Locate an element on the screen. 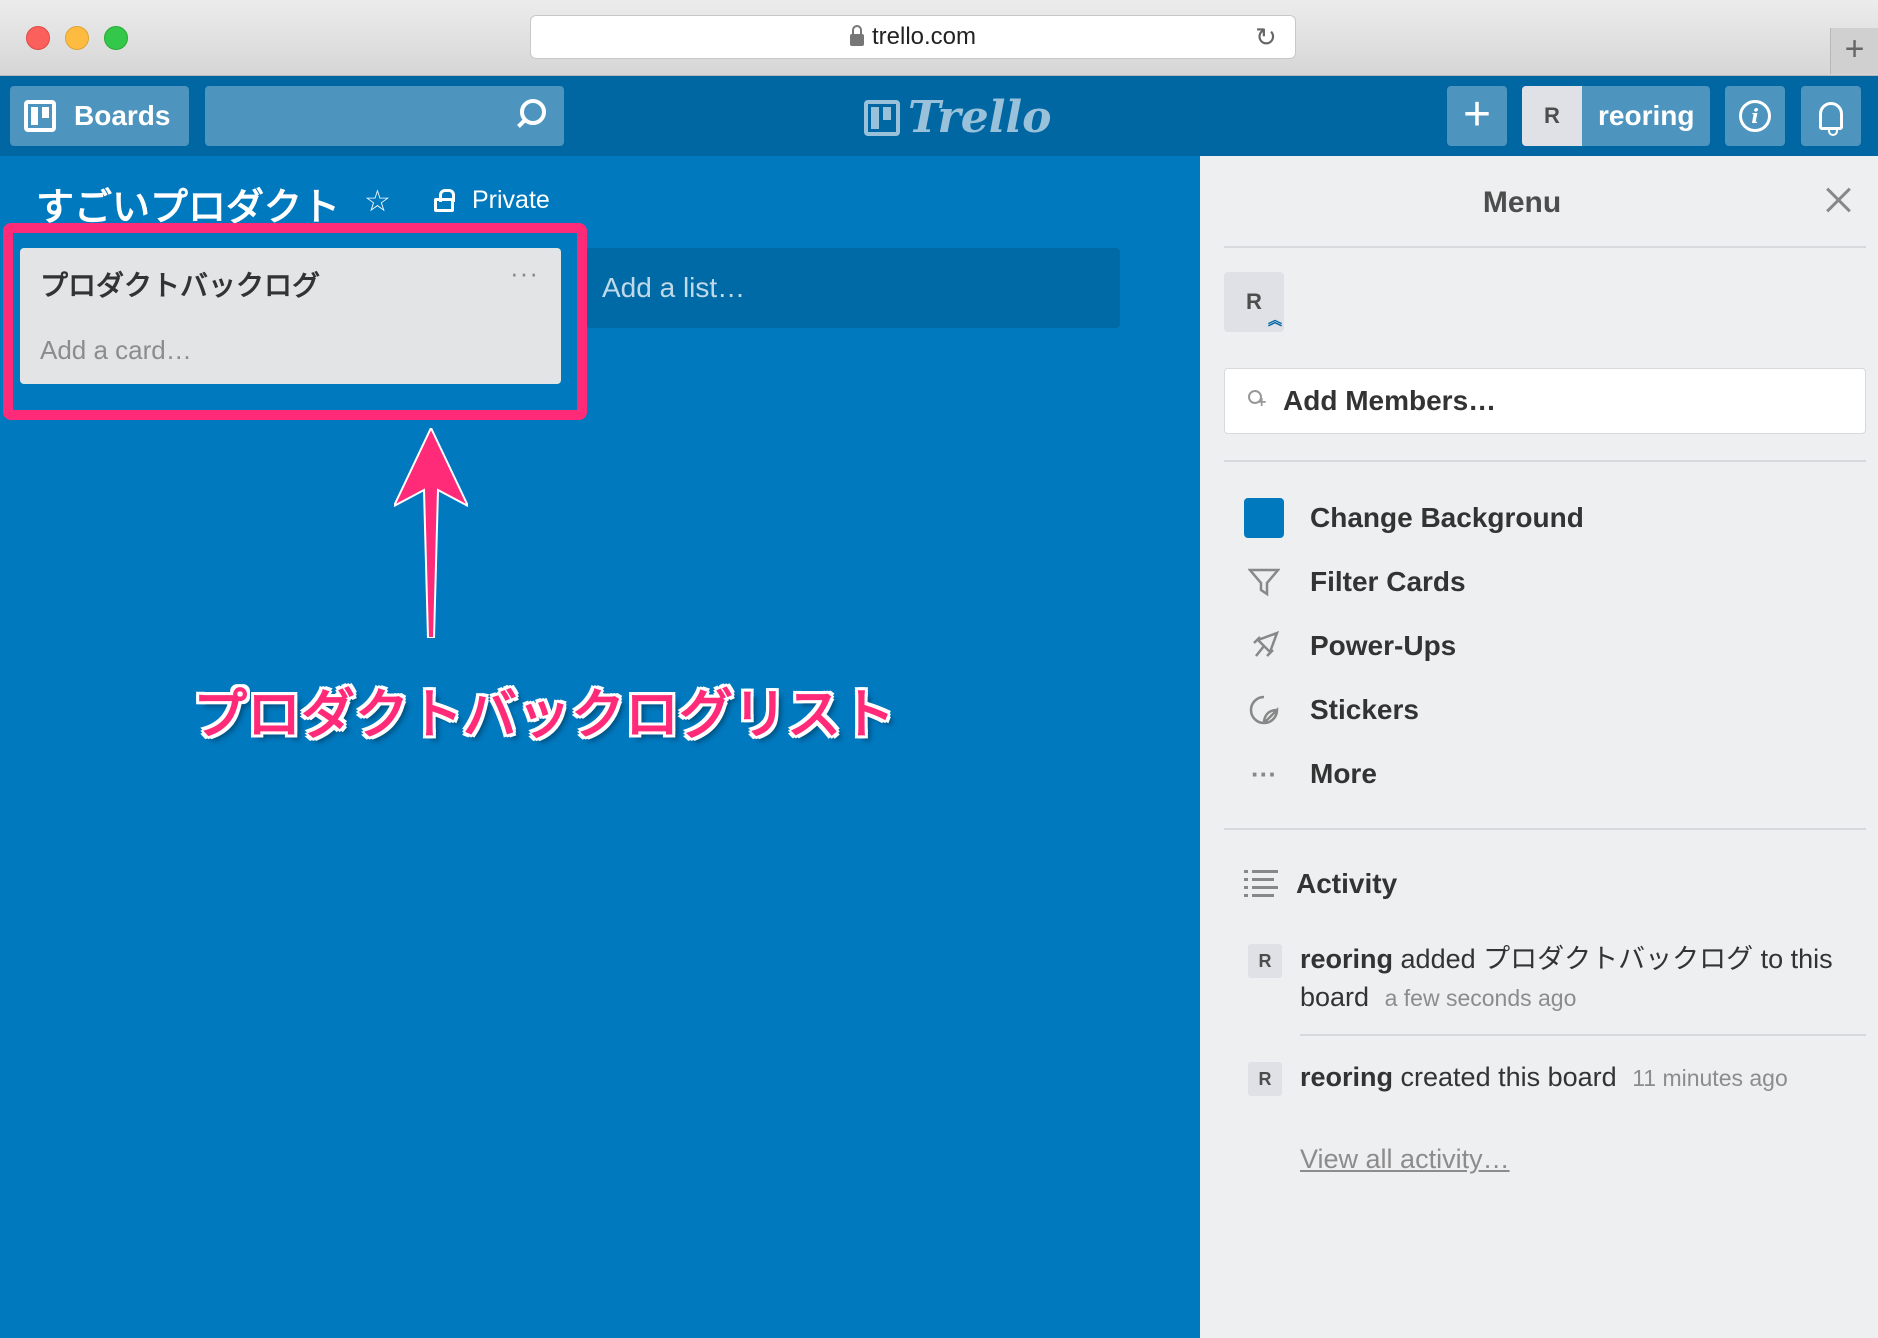 This screenshot has width=1878, height=1338. member-menu-button: R reoring is located at coordinates (1616, 116).